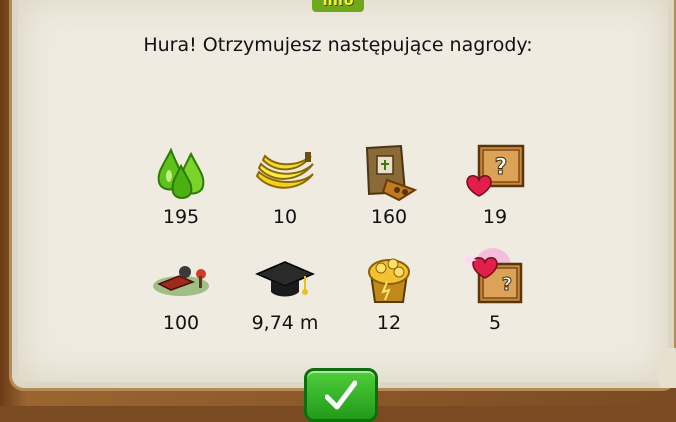 Image resolution: width=676 pixels, height=422 pixels. Describe the element at coordinates (338, 45) in the screenshot. I see `reward-message: Hura! Otrzymujesz następujące nagrody:` at that location.